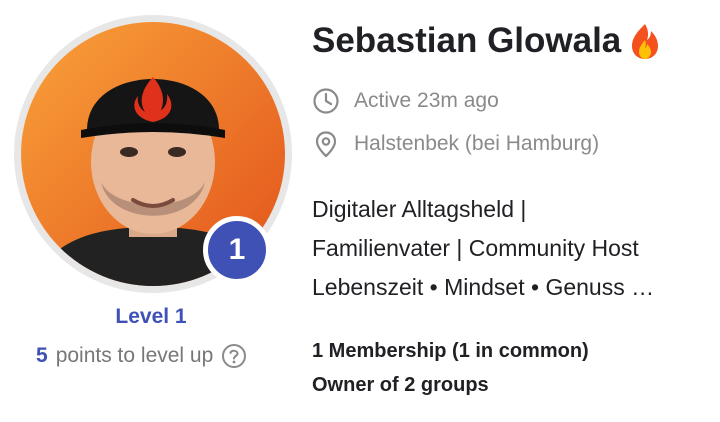 The height and width of the screenshot is (422, 720). I want to click on clock-icon, so click(326, 101).